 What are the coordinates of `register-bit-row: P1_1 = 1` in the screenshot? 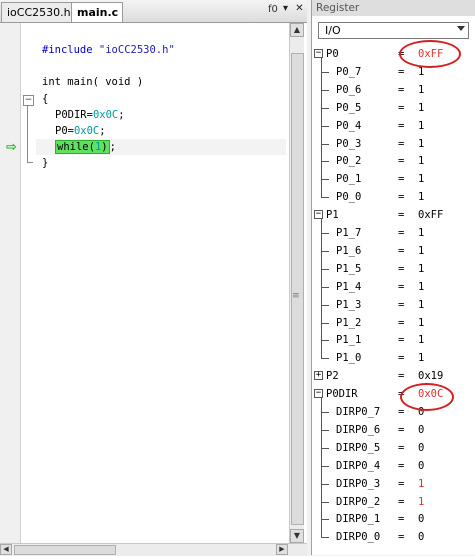 It's located at (393, 340).